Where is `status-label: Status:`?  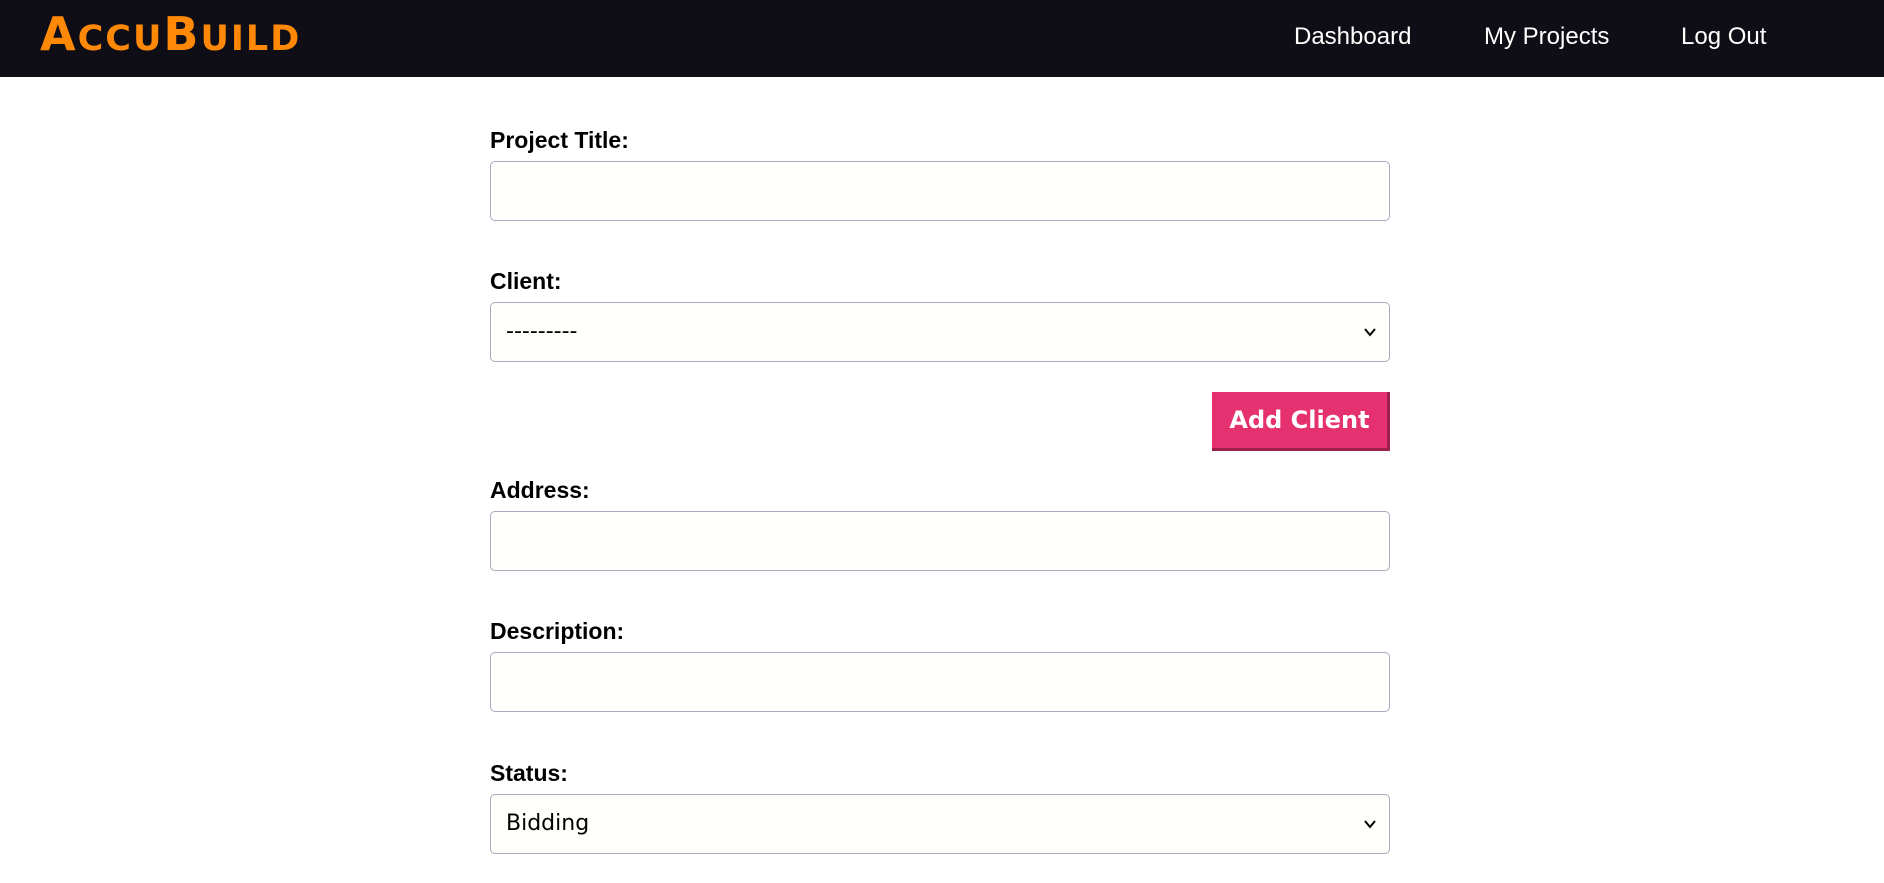
status-label: Status: is located at coordinates (529, 773).